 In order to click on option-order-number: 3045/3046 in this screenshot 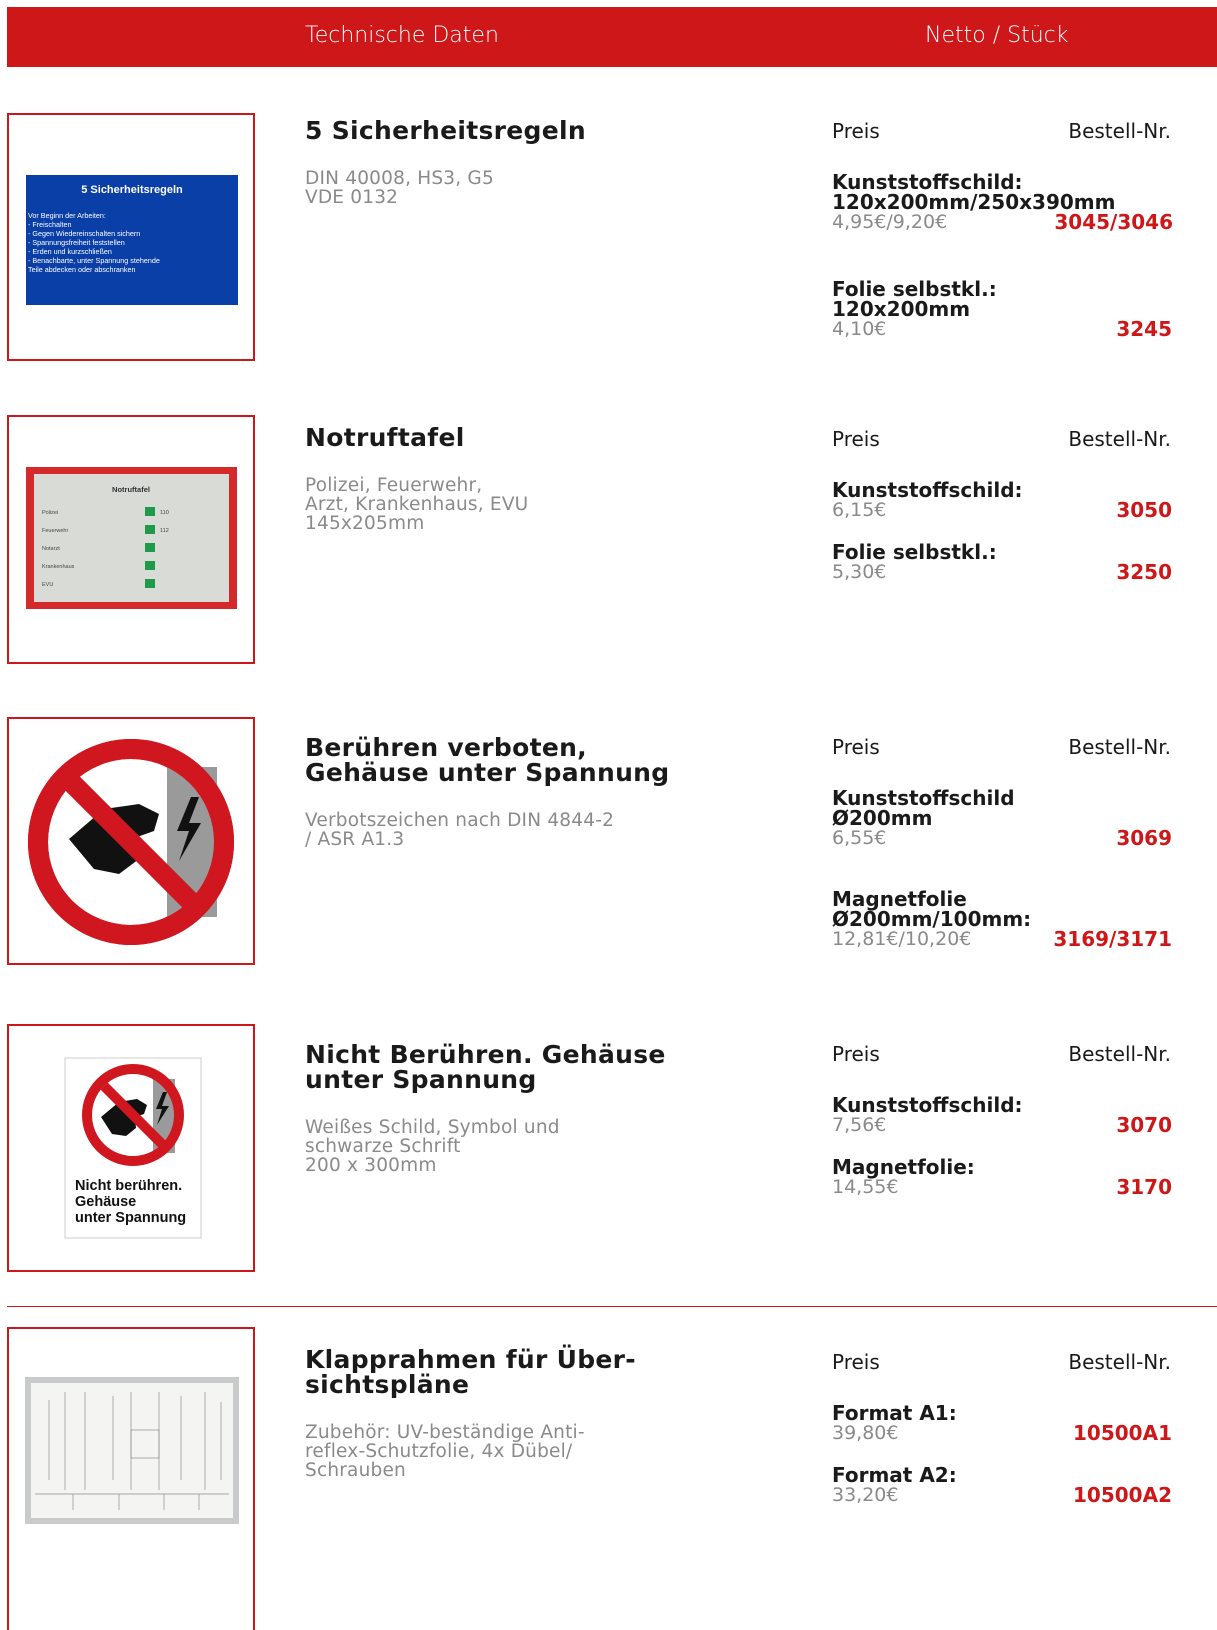, I will do `click(1113, 222)`.